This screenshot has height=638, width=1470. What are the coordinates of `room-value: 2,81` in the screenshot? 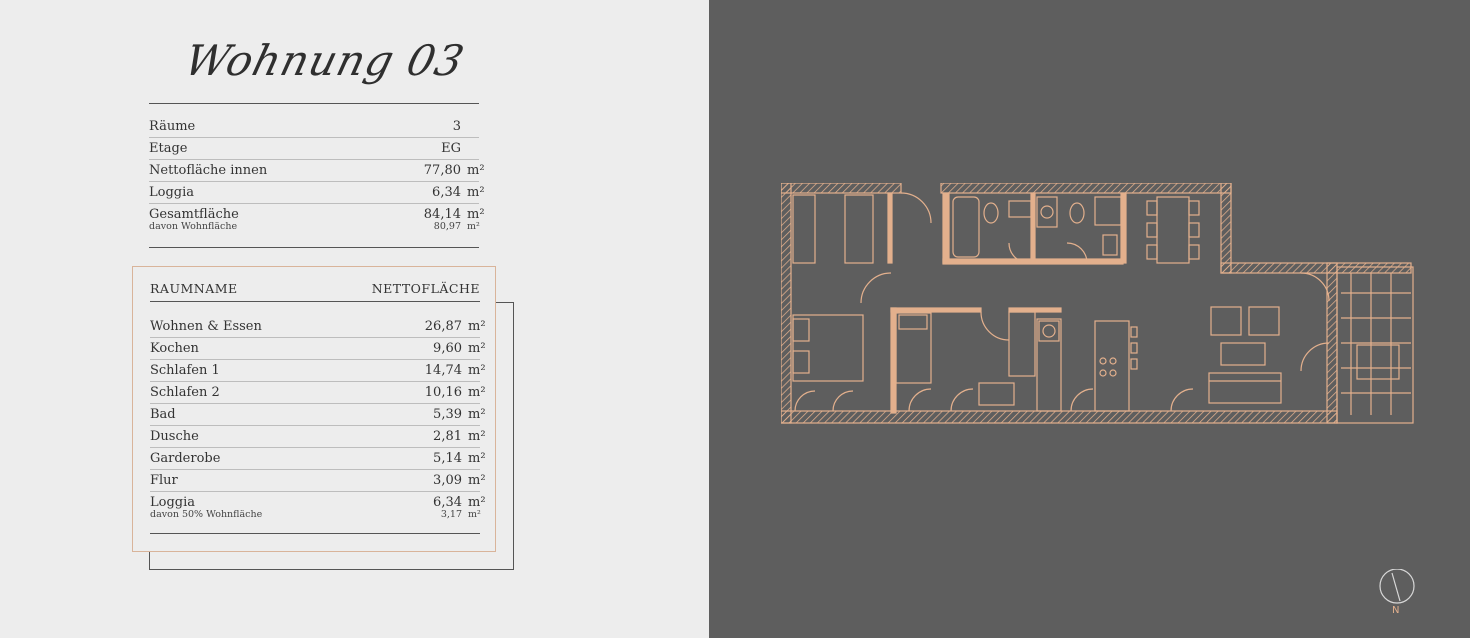 It's located at (447, 436).